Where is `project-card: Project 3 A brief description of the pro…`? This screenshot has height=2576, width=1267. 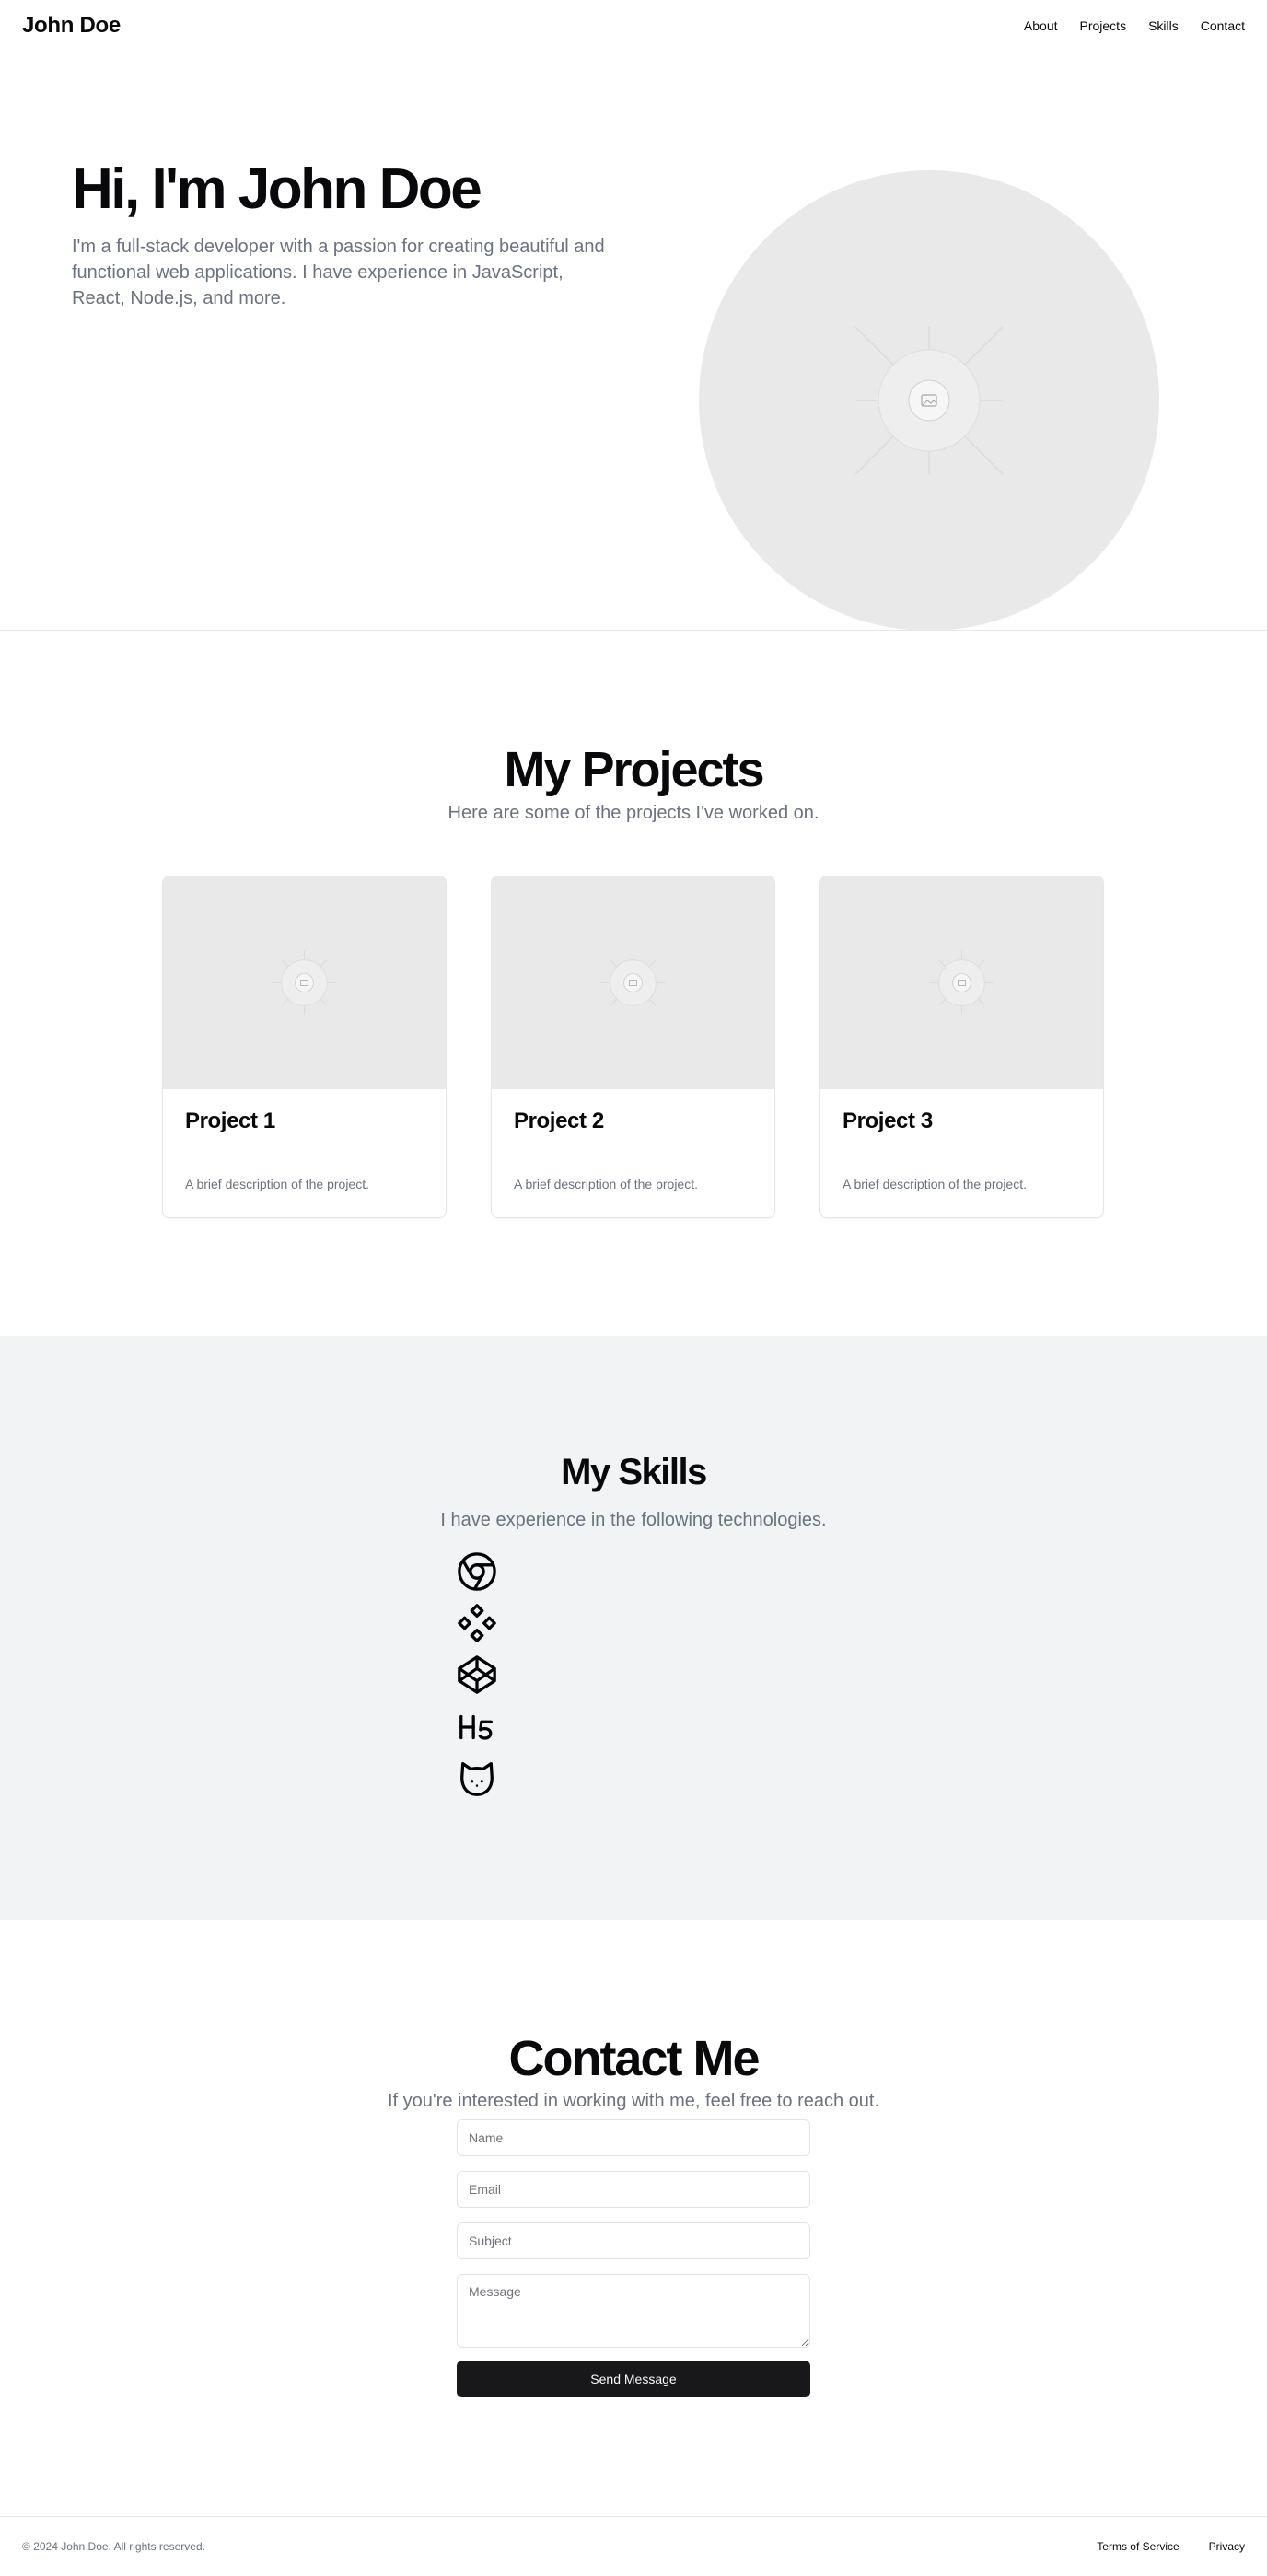
project-card: Project 3 A brief description of the pro… is located at coordinates (961, 1047).